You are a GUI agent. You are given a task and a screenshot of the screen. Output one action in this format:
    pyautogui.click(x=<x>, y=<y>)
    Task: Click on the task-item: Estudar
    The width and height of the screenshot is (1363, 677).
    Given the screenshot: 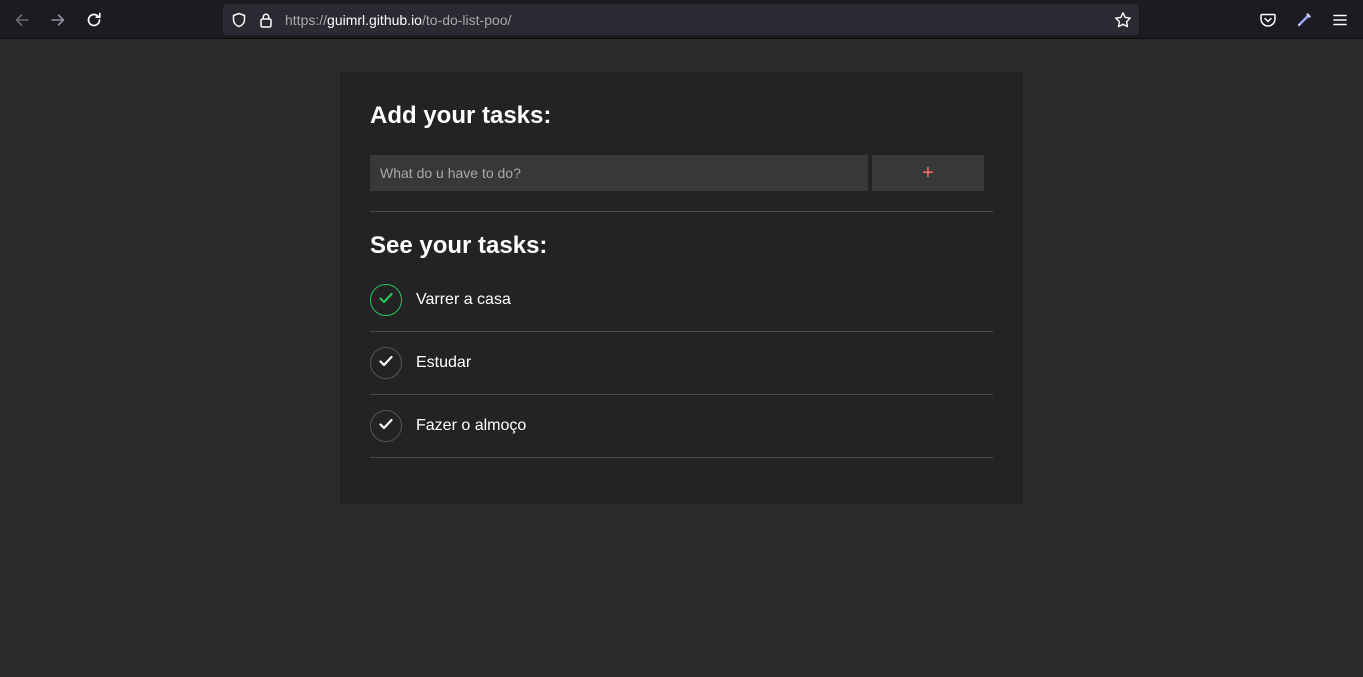 What is the action you would take?
    pyautogui.click(x=681, y=363)
    